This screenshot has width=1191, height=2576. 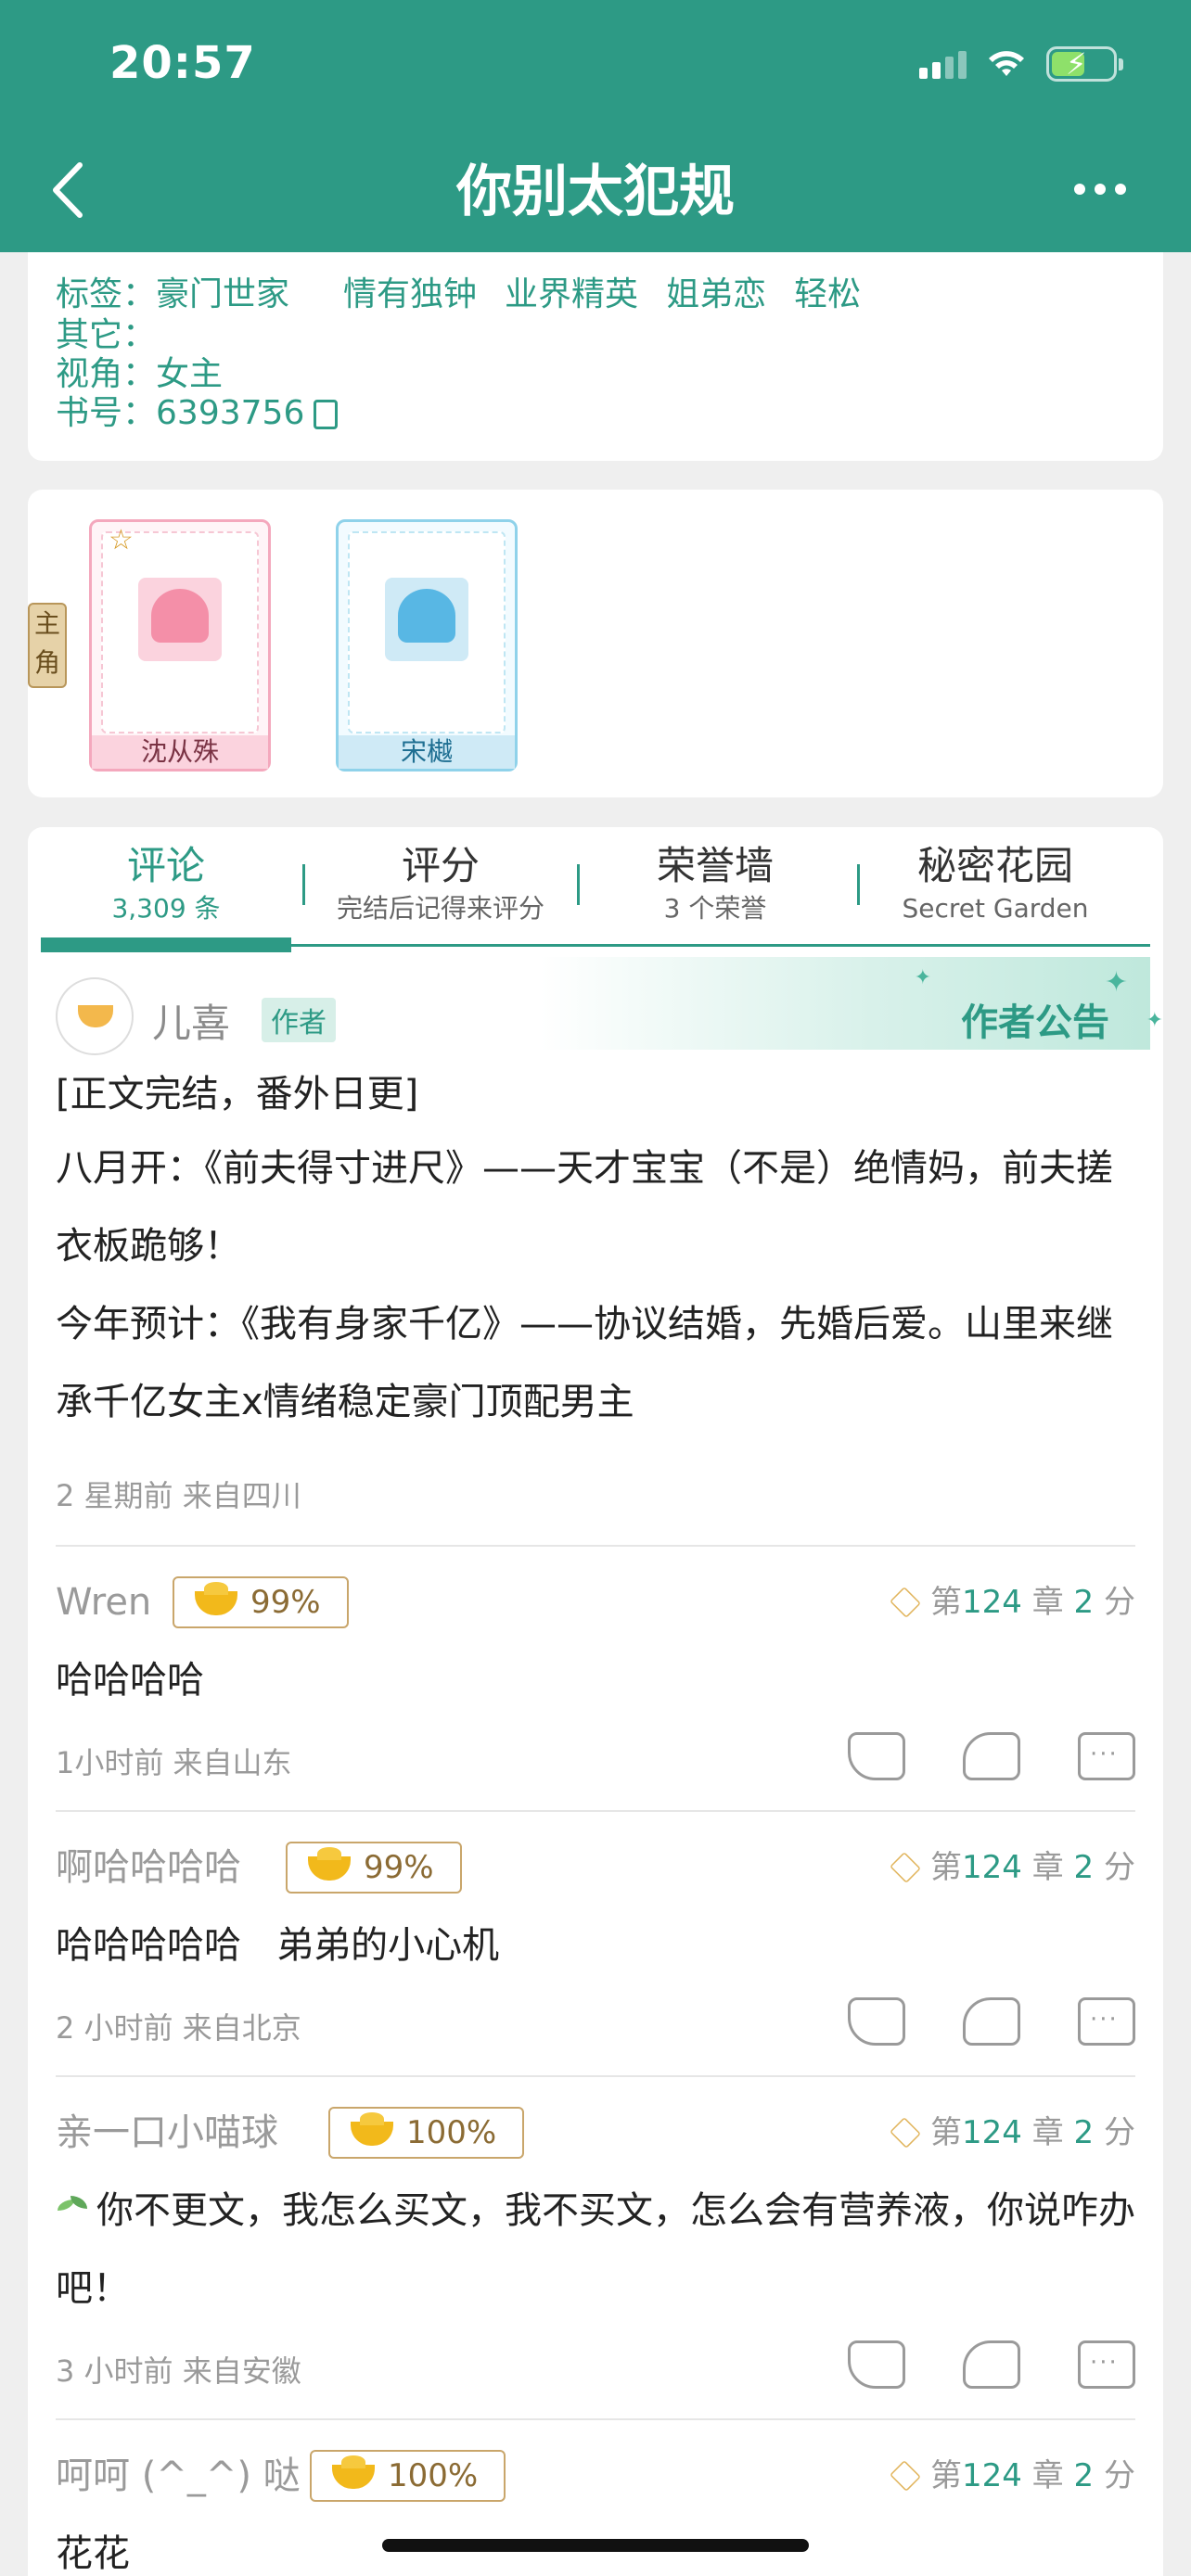 What do you see at coordinates (278, 1945) in the screenshot?
I see `comment-text: 哈哈哈哈哈 弟弟的小心机` at bounding box center [278, 1945].